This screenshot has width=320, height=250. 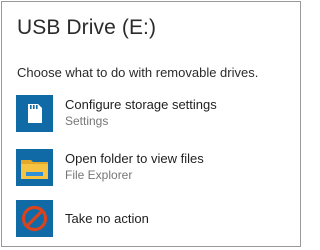 What do you see at coordinates (151, 115) in the screenshot?
I see `option-configure-storage: Configure storage settings Settings` at bounding box center [151, 115].